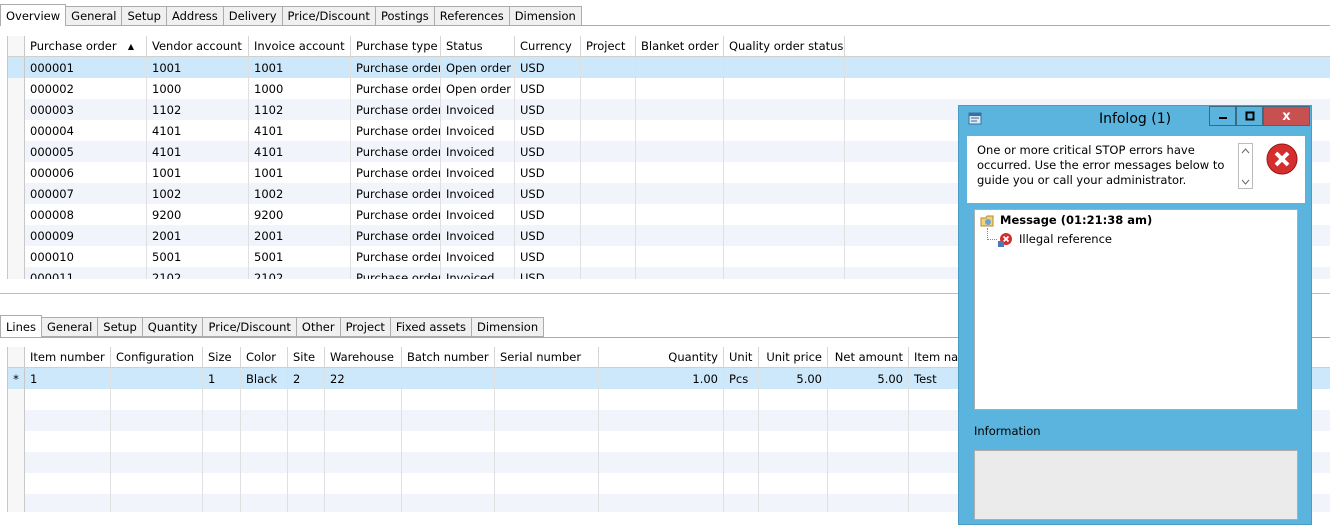 The width and height of the screenshot is (1330, 525). Describe the element at coordinates (86, 109) in the screenshot. I see `table-cell: 000003` at that location.